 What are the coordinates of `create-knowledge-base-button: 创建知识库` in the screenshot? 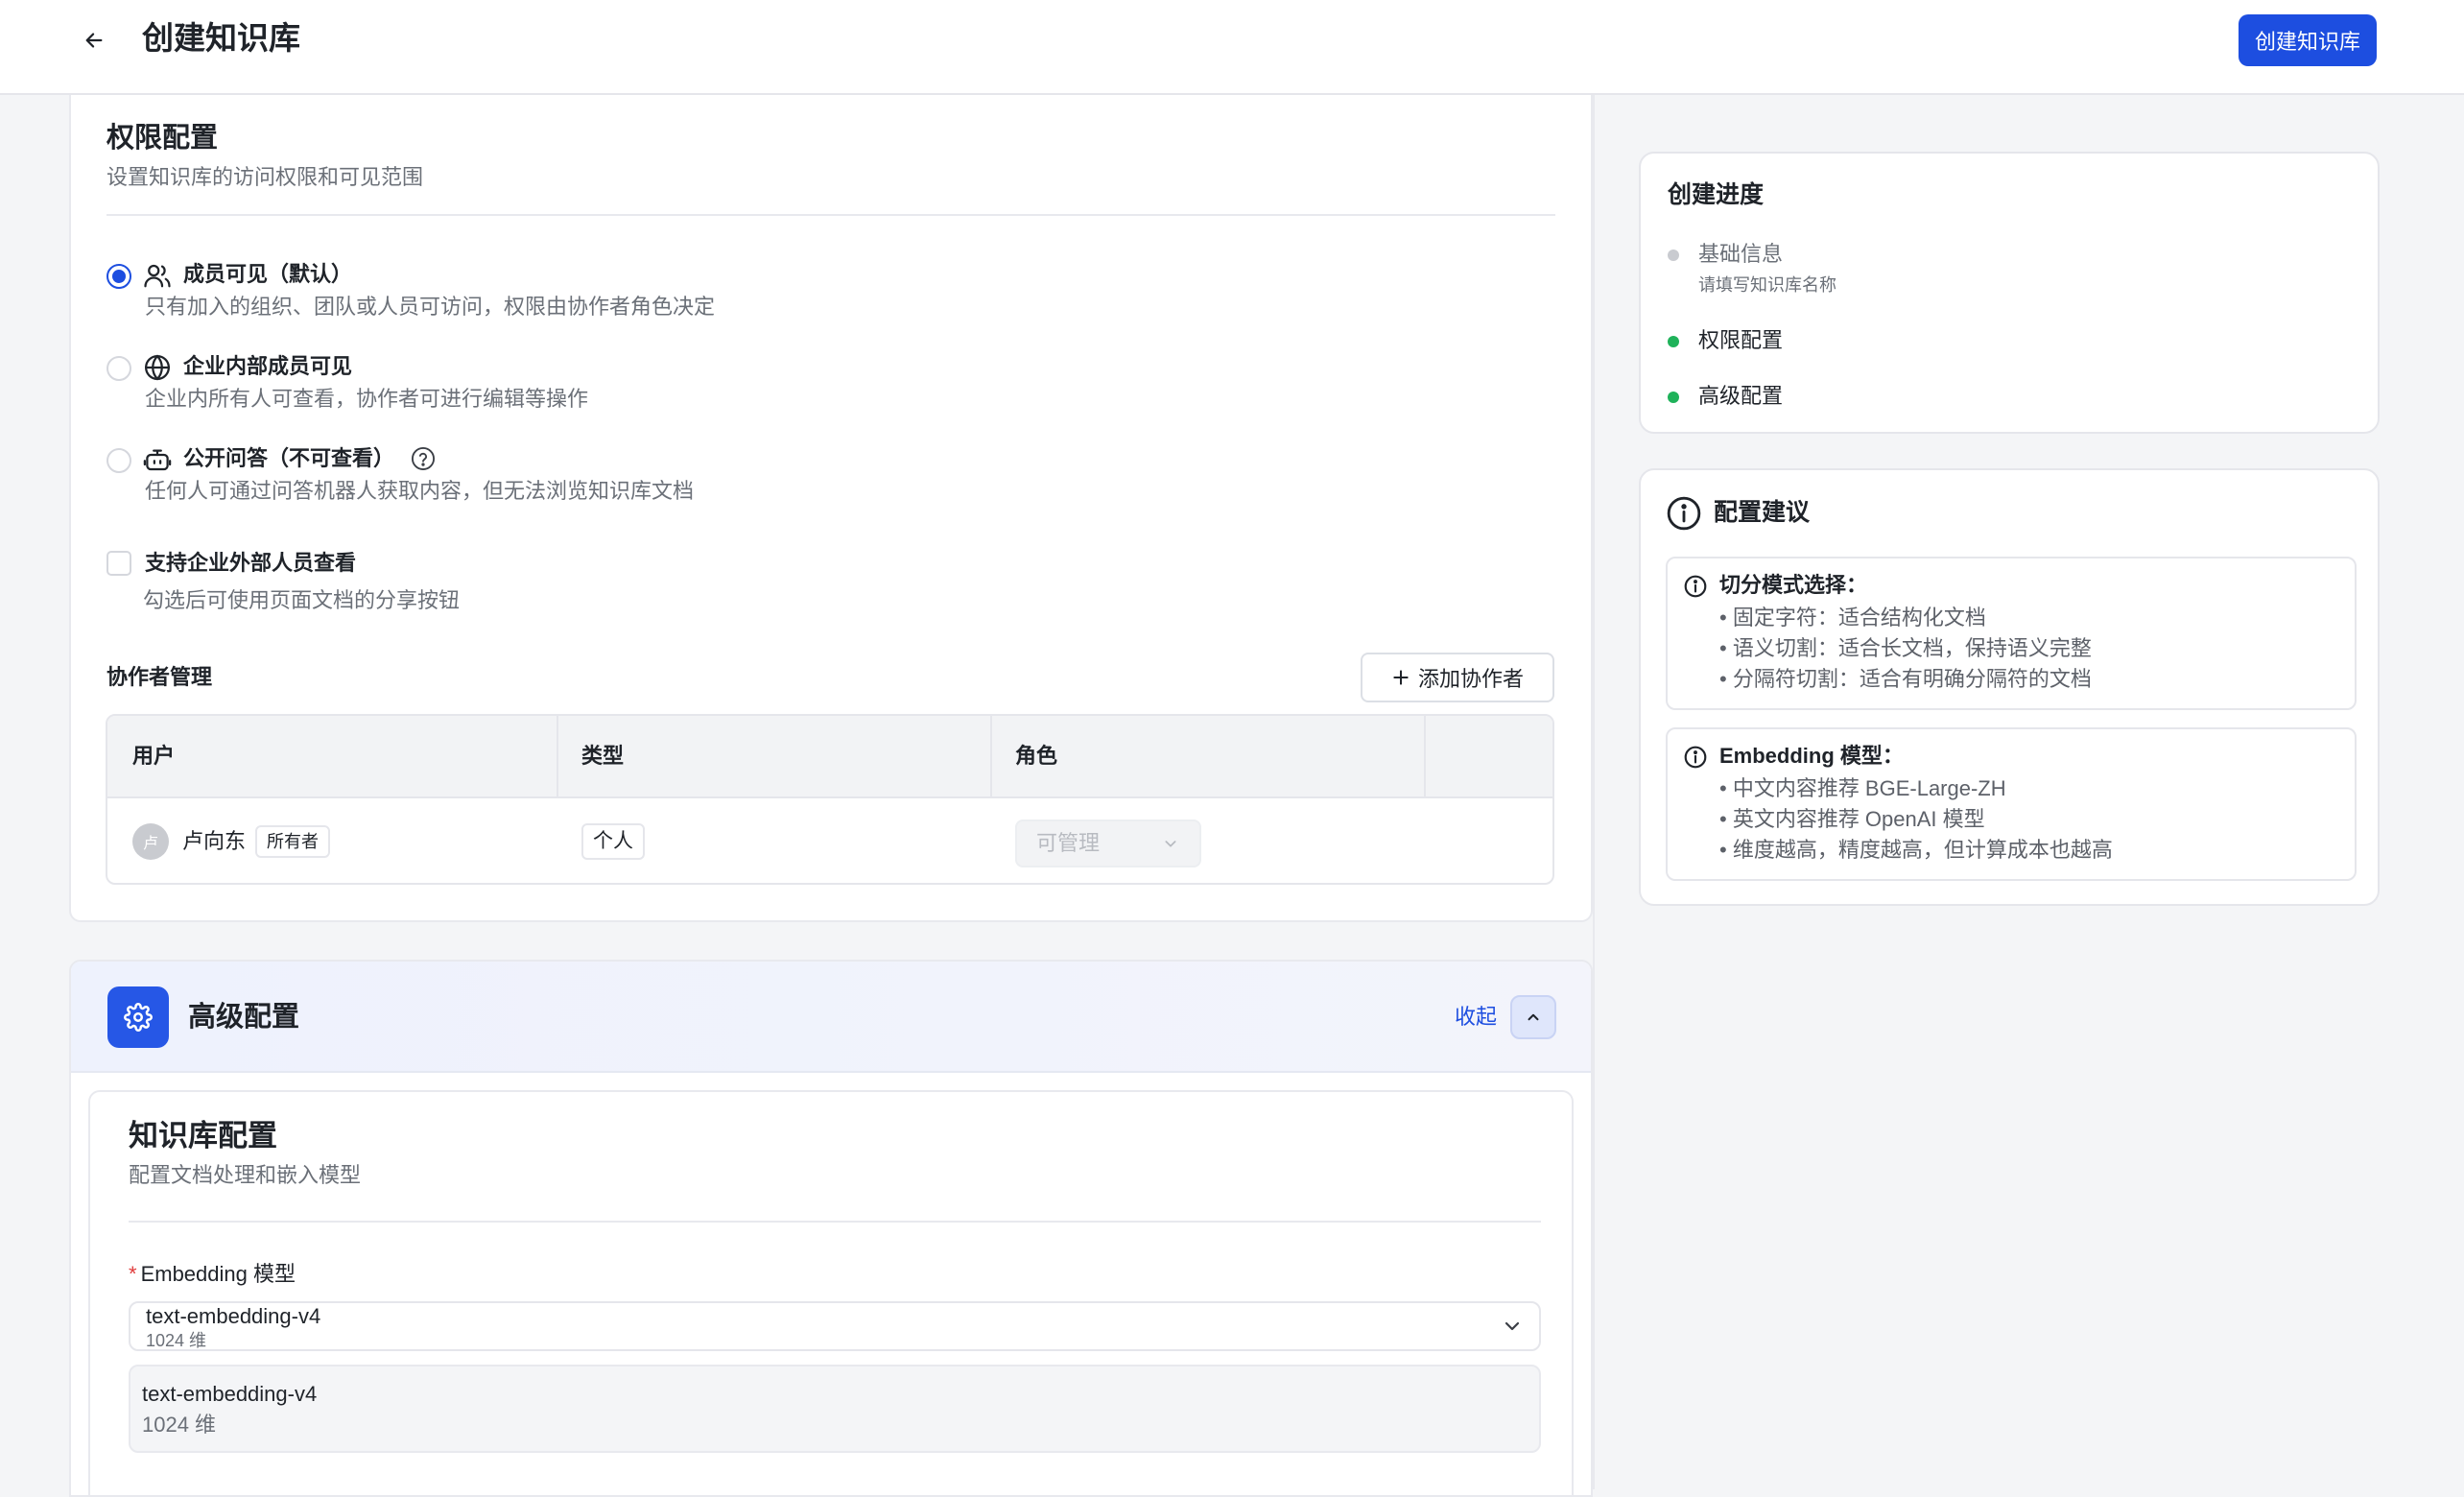 It's located at (2308, 40).